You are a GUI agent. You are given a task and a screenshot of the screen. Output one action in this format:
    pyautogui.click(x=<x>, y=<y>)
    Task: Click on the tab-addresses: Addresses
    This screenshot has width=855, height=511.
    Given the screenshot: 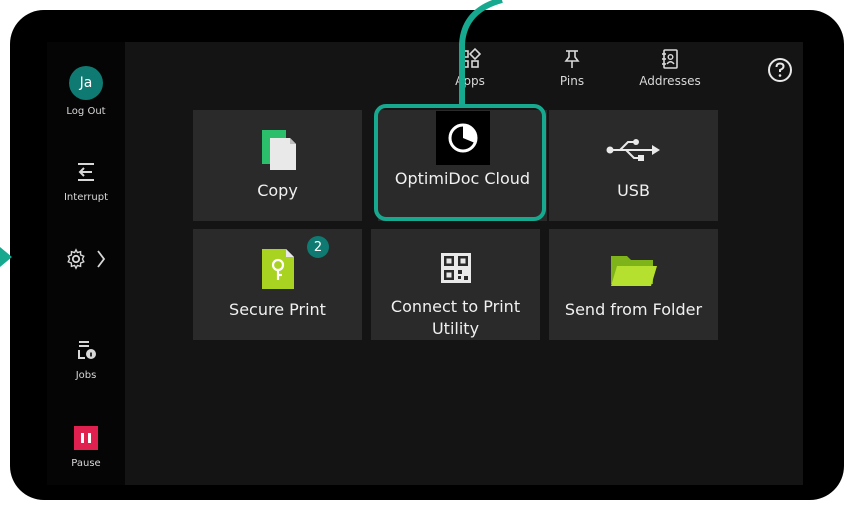 What is the action you would take?
    pyautogui.click(x=670, y=68)
    